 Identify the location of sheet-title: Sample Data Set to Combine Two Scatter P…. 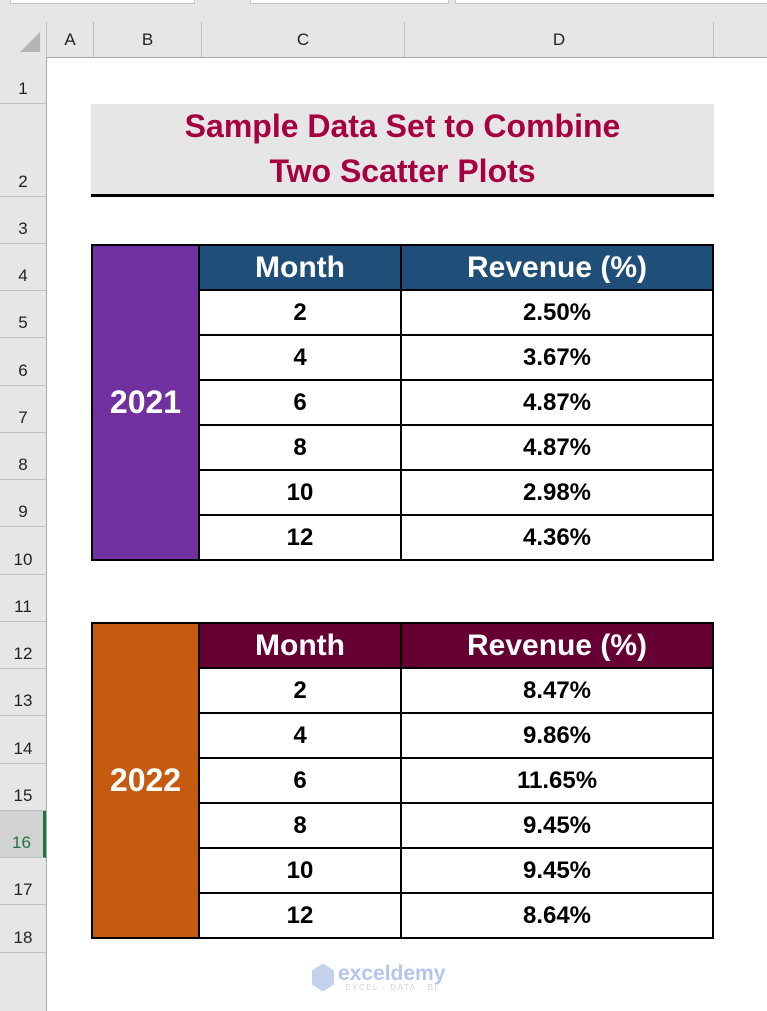
(402, 150).